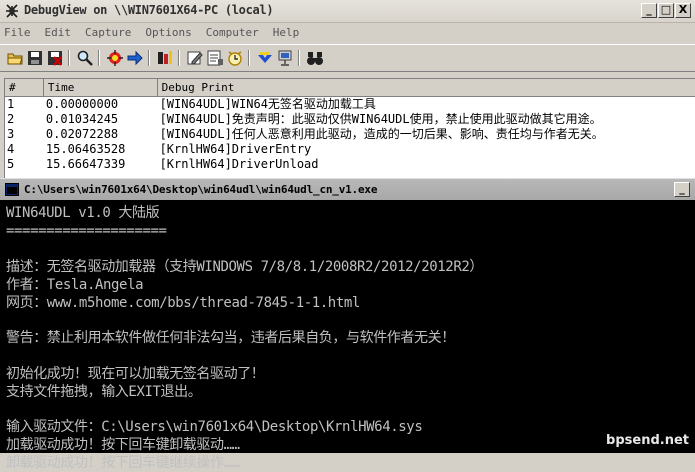 The image size is (695, 472). I want to click on column-header-number: #, so click(24, 87).